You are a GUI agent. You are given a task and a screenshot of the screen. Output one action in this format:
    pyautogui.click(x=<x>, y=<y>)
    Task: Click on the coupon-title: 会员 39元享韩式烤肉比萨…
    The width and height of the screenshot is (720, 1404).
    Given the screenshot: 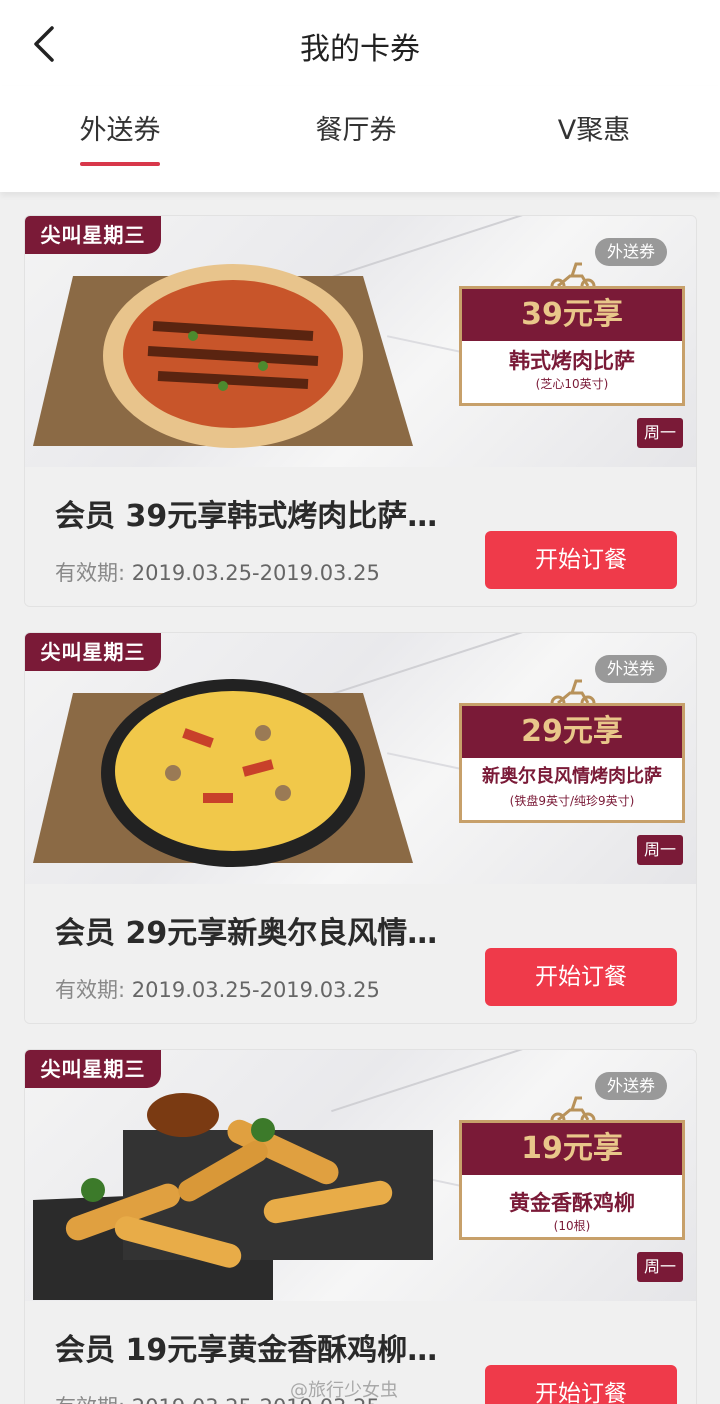 What is the action you would take?
    pyautogui.click(x=246, y=516)
    